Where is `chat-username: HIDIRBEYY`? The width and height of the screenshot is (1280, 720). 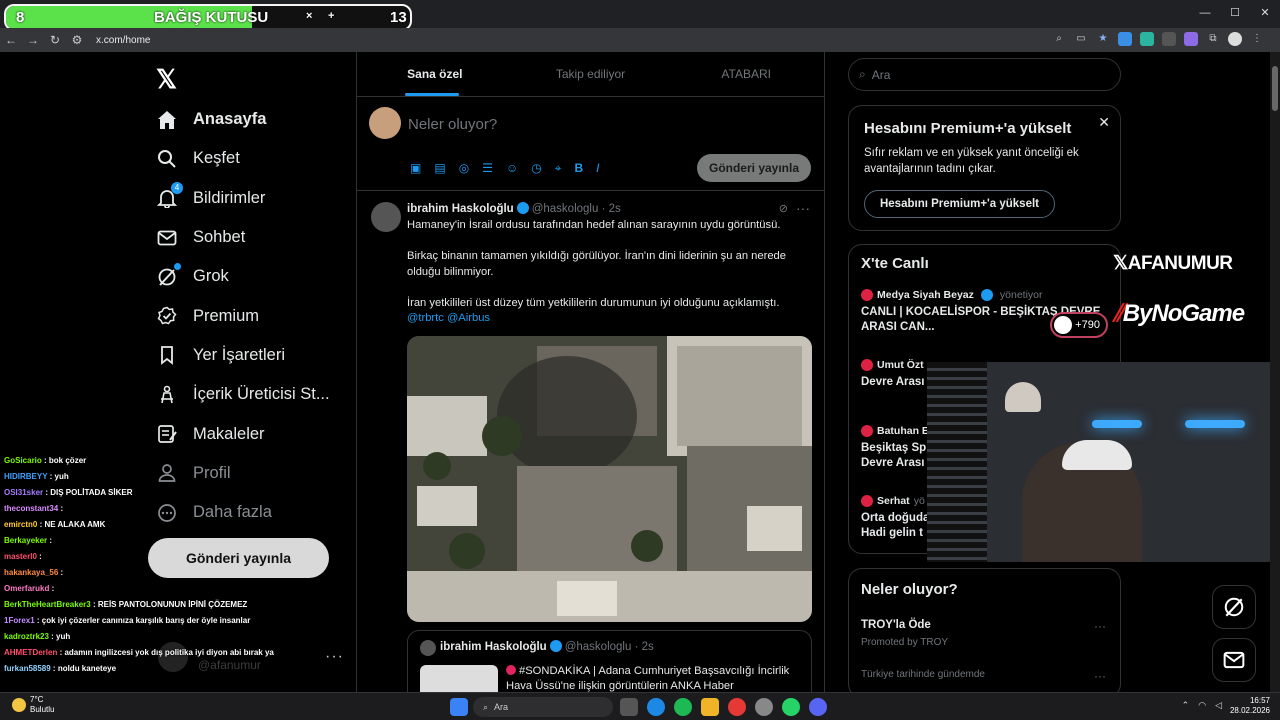
chat-username: HIDIRBEYY is located at coordinates (25, 476).